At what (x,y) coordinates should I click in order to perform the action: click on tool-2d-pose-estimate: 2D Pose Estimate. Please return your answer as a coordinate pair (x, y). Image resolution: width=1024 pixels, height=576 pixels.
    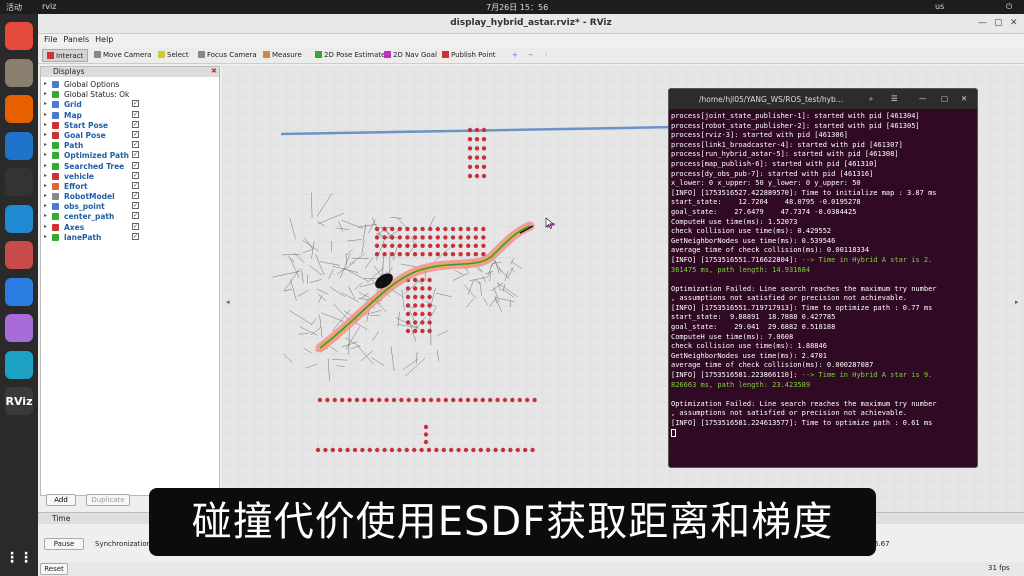
    Looking at the image, I should click on (350, 55).